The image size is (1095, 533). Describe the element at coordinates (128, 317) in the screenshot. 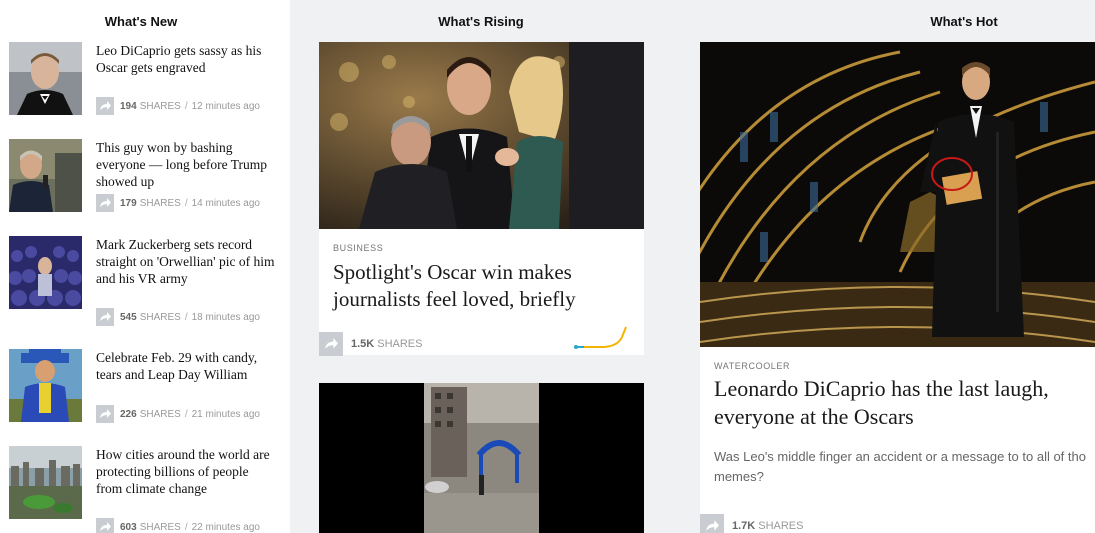

I see `share-count: 545` at that location.